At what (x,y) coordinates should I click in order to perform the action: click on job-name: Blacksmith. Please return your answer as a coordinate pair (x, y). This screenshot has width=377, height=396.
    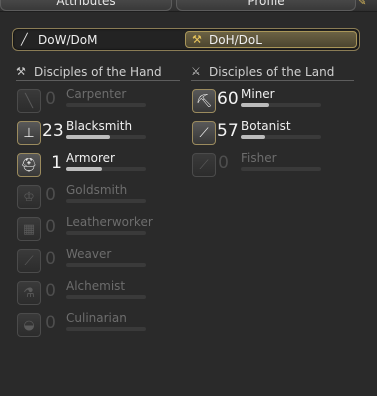
    Looking at the image, I should click on (99, 126).